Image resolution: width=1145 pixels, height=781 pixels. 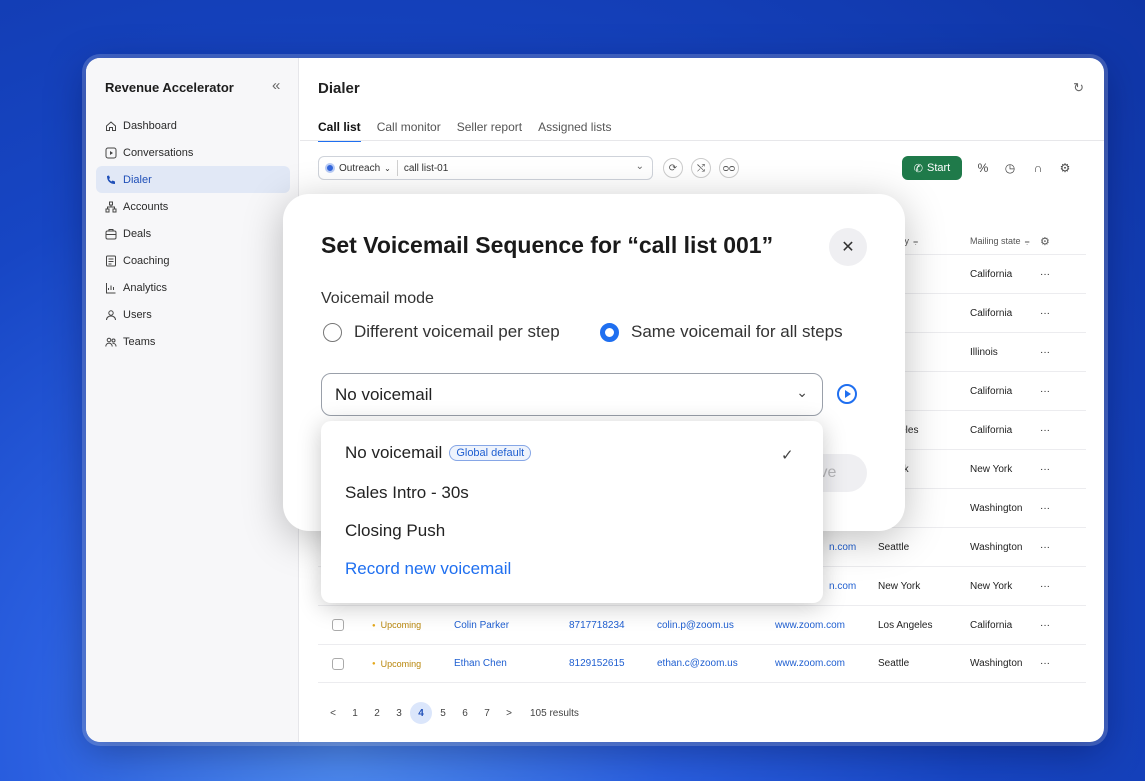 What do you see at coordinates (1038, 168) in the screenshot?
I see `headset-icon: ∩` at bounding box center [1038, 168].